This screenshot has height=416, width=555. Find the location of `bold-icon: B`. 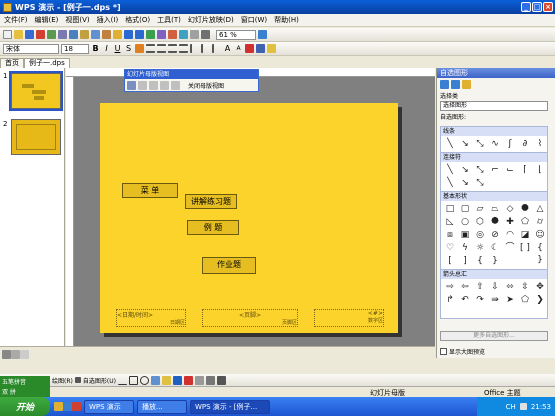

bold-icon: B is located at coordinates (95, 48).